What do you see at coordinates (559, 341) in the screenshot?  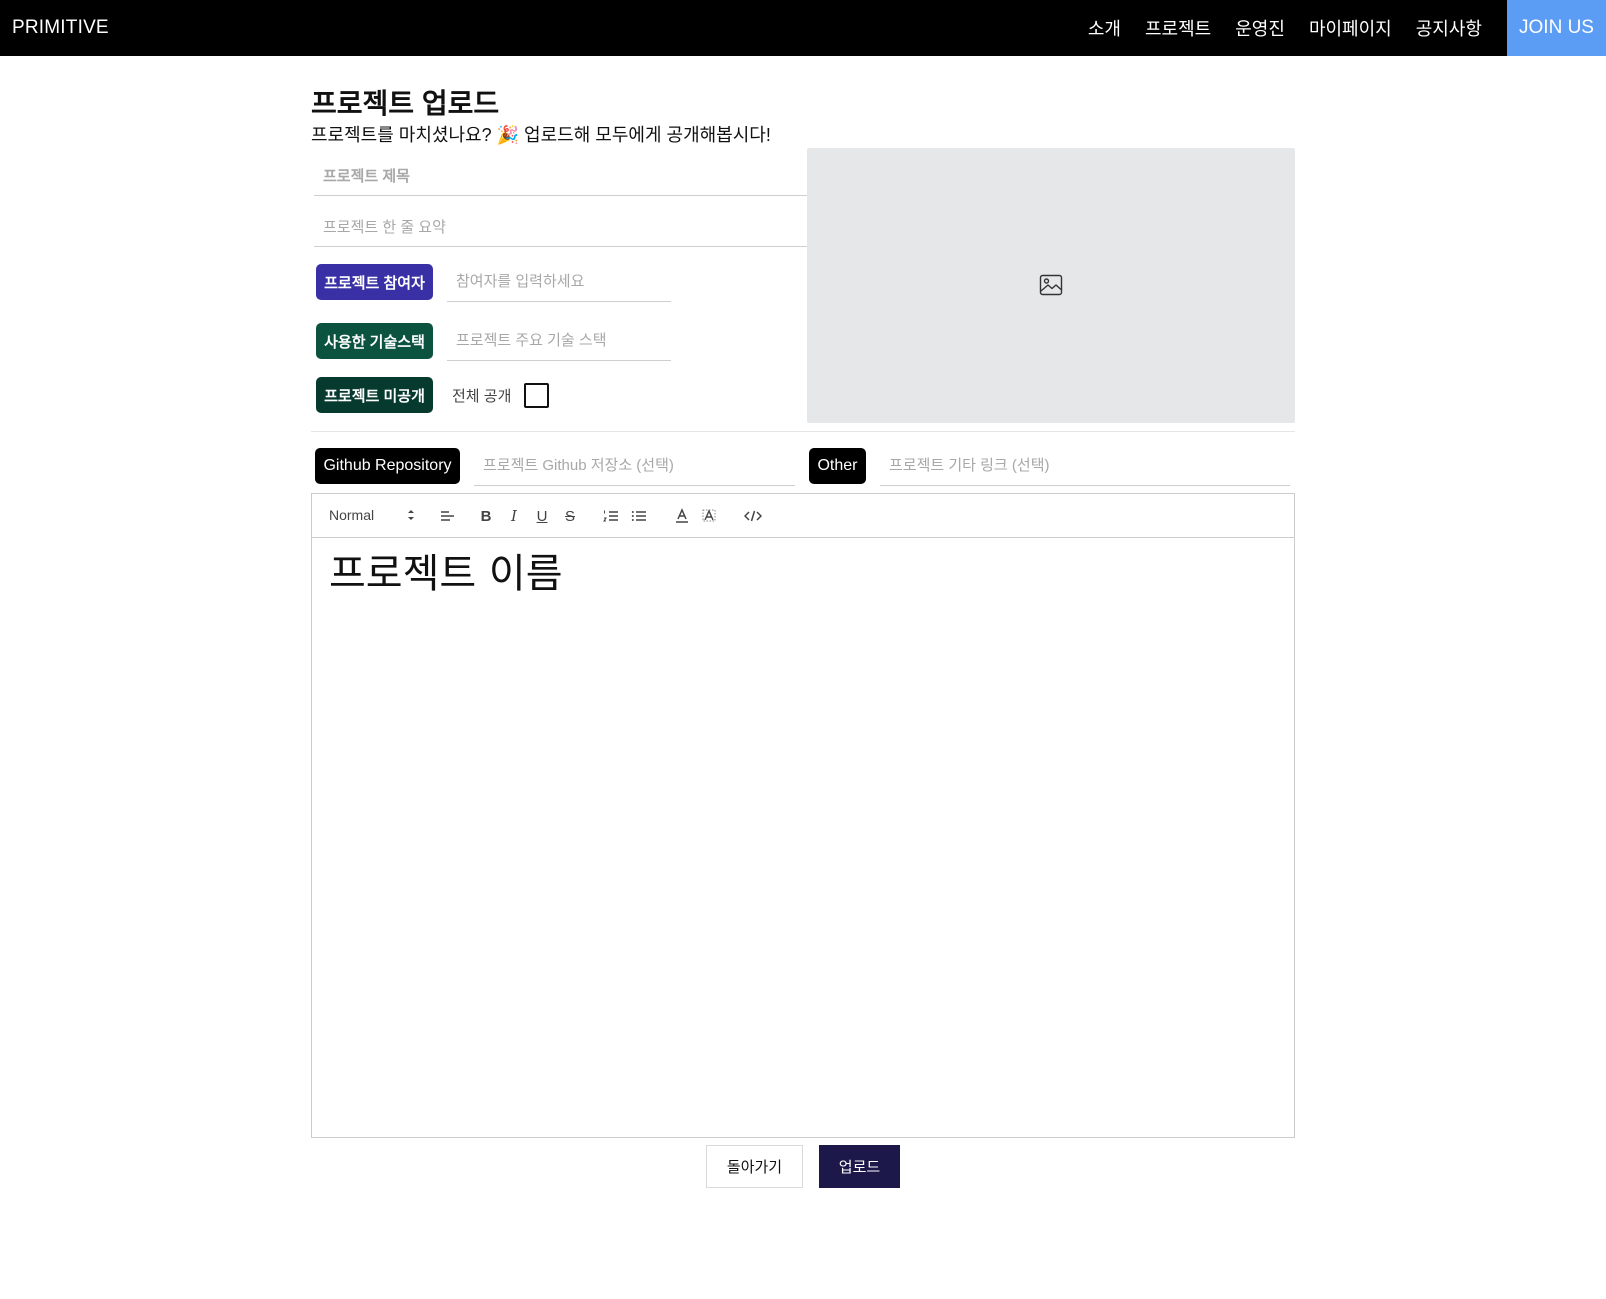 I see `tech-stack-input` at bounding box center [559, 341].